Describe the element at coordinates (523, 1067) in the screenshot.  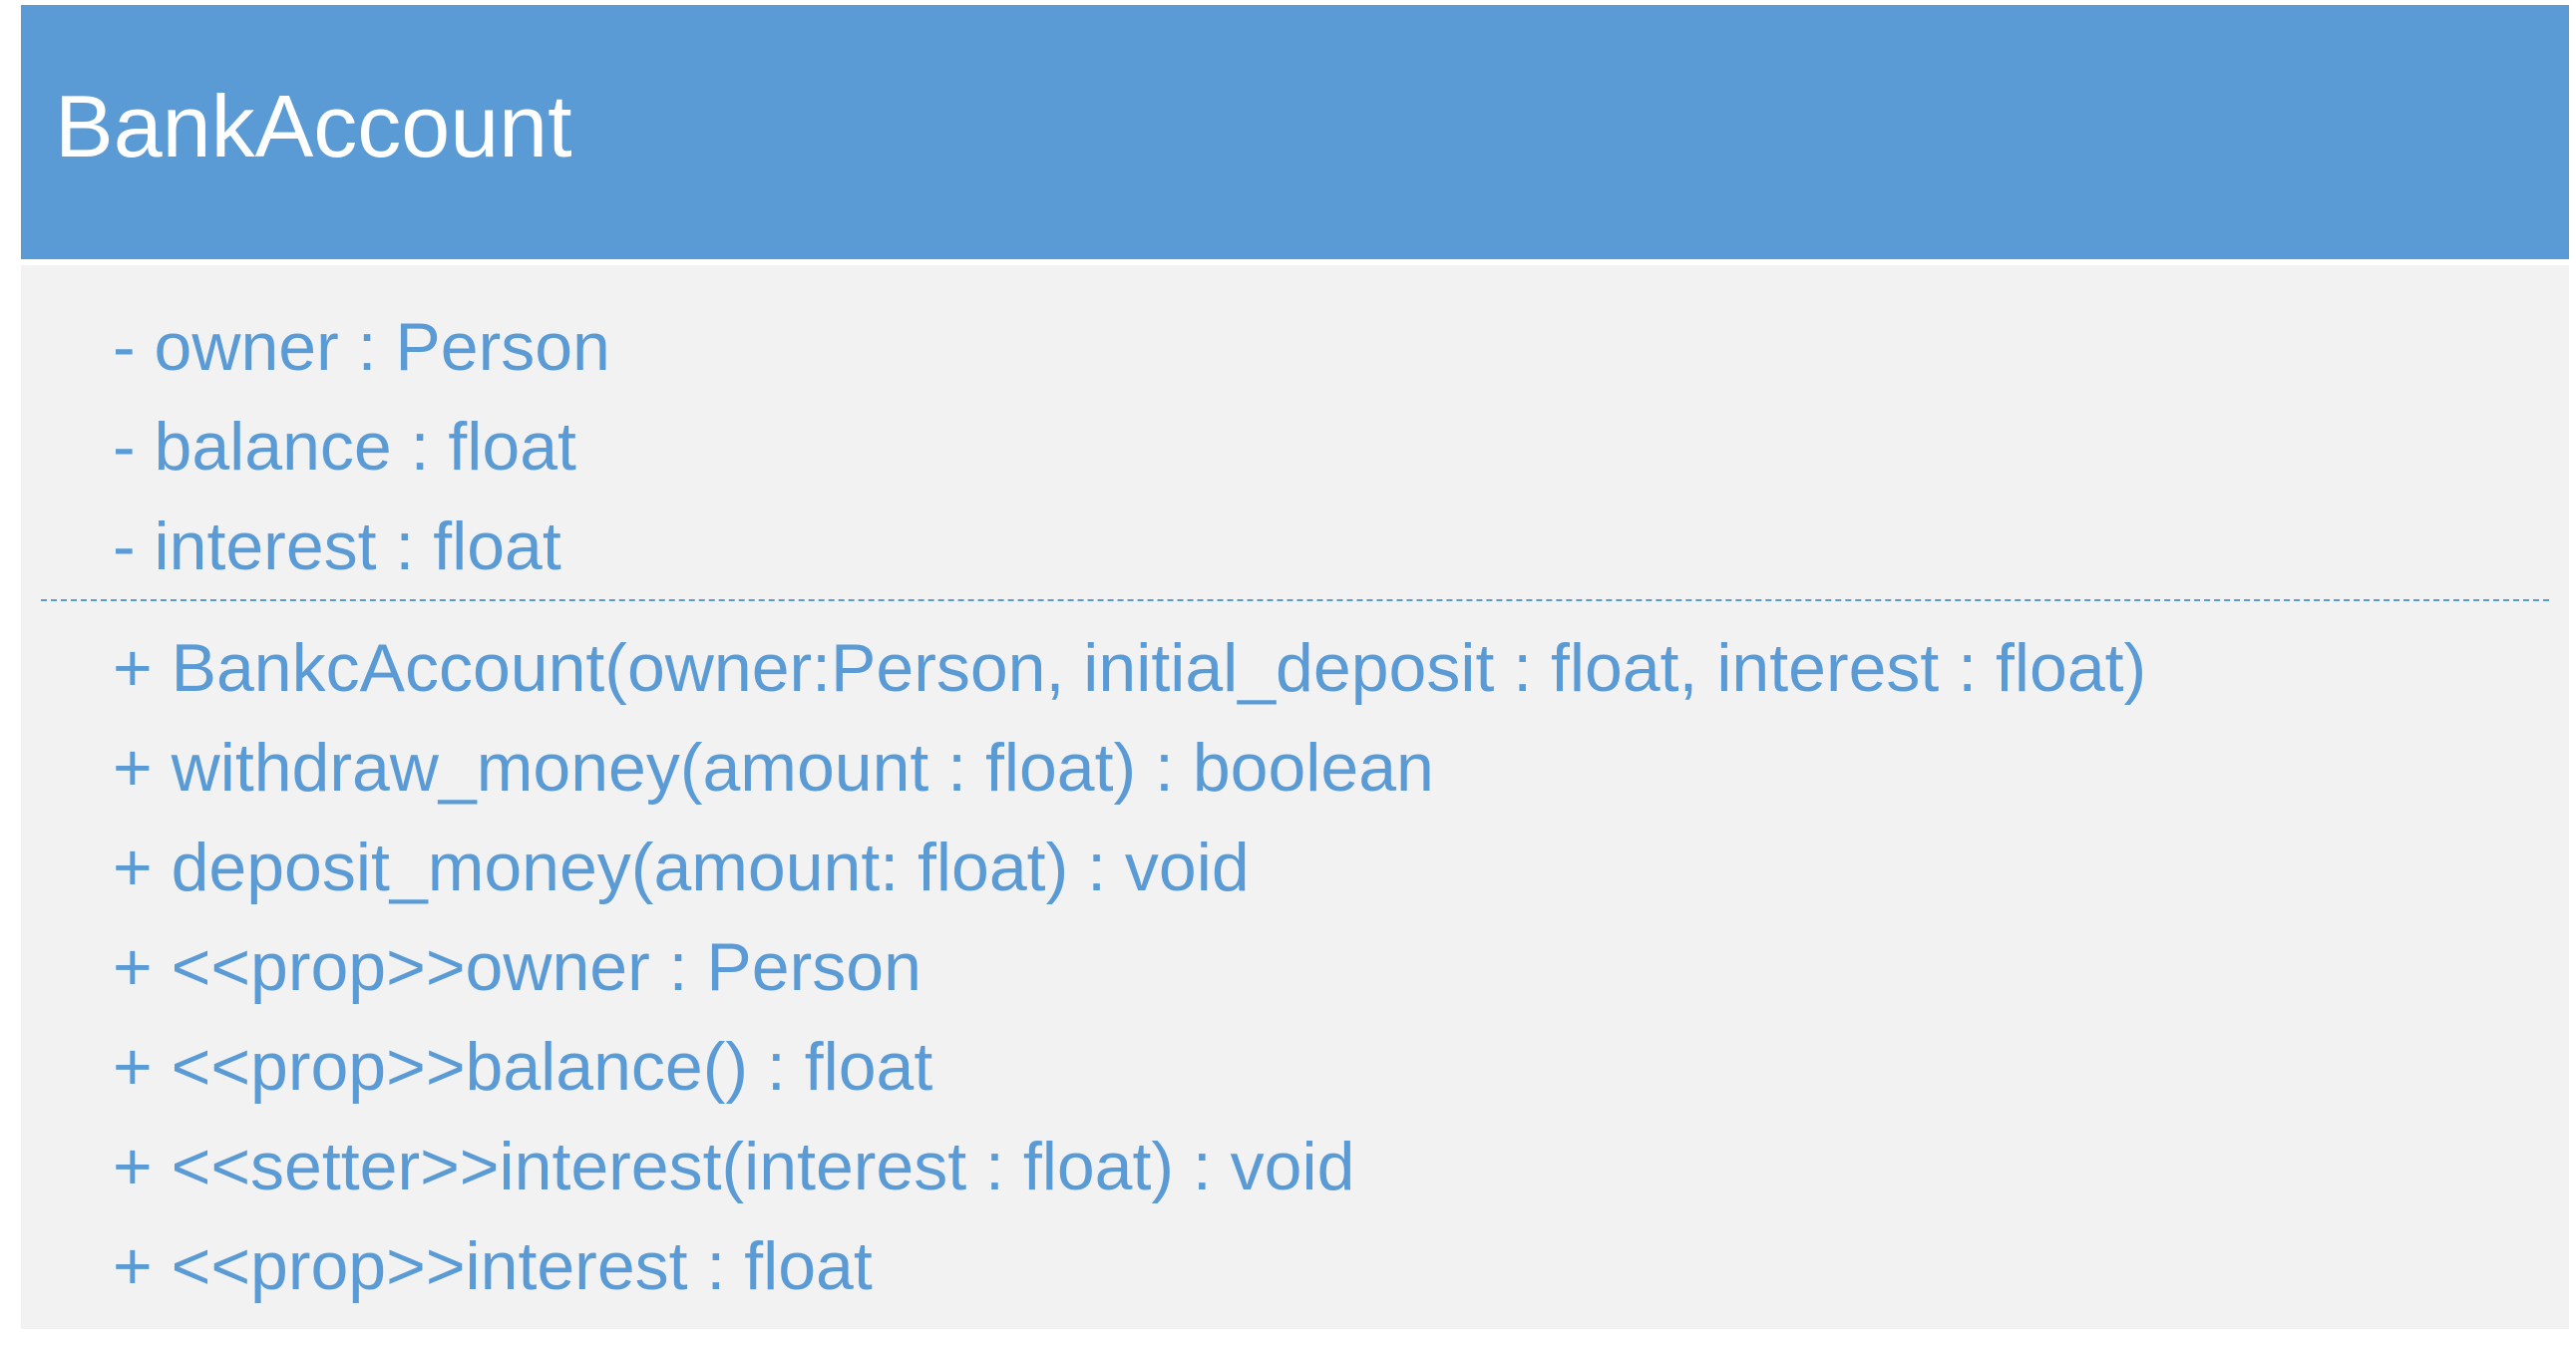
I see `operation-prop-balance: + <<prop>>balance() : float` at that location.